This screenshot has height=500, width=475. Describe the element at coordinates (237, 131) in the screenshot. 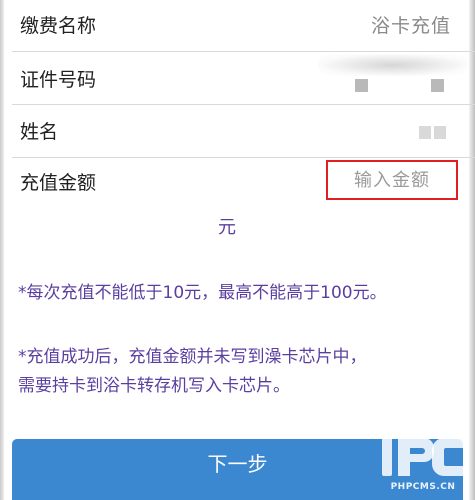

I see `name-row: 姓名` at that location.